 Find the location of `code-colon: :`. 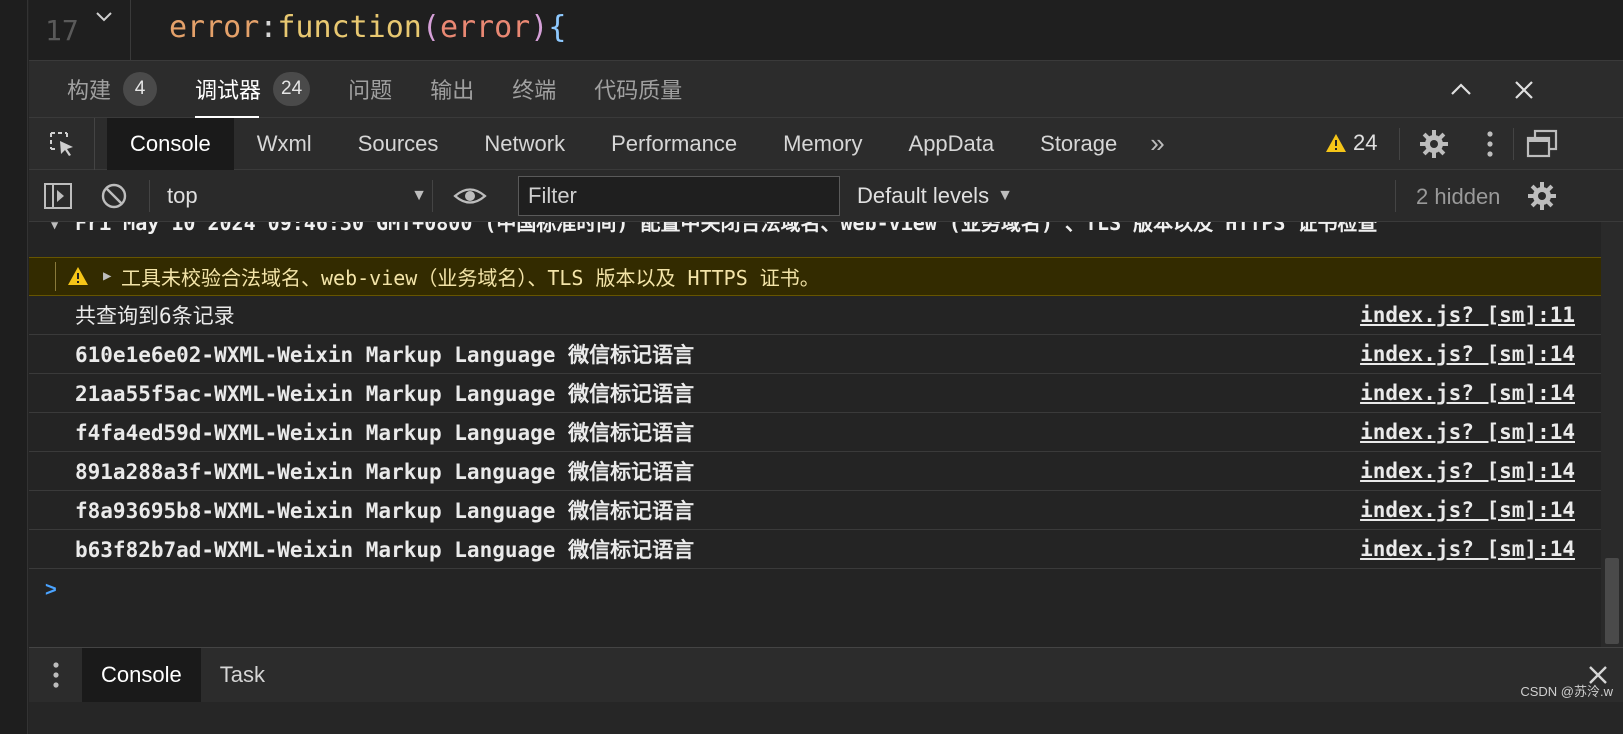

code-colon: : is located at coordinates (268, 27).